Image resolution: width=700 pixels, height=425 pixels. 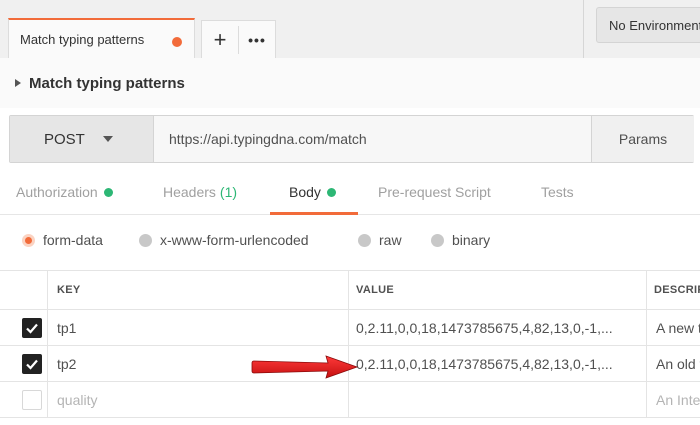 I want to click on tab-prerequest-label: Pre-request Script, so click(x=434, y=192).